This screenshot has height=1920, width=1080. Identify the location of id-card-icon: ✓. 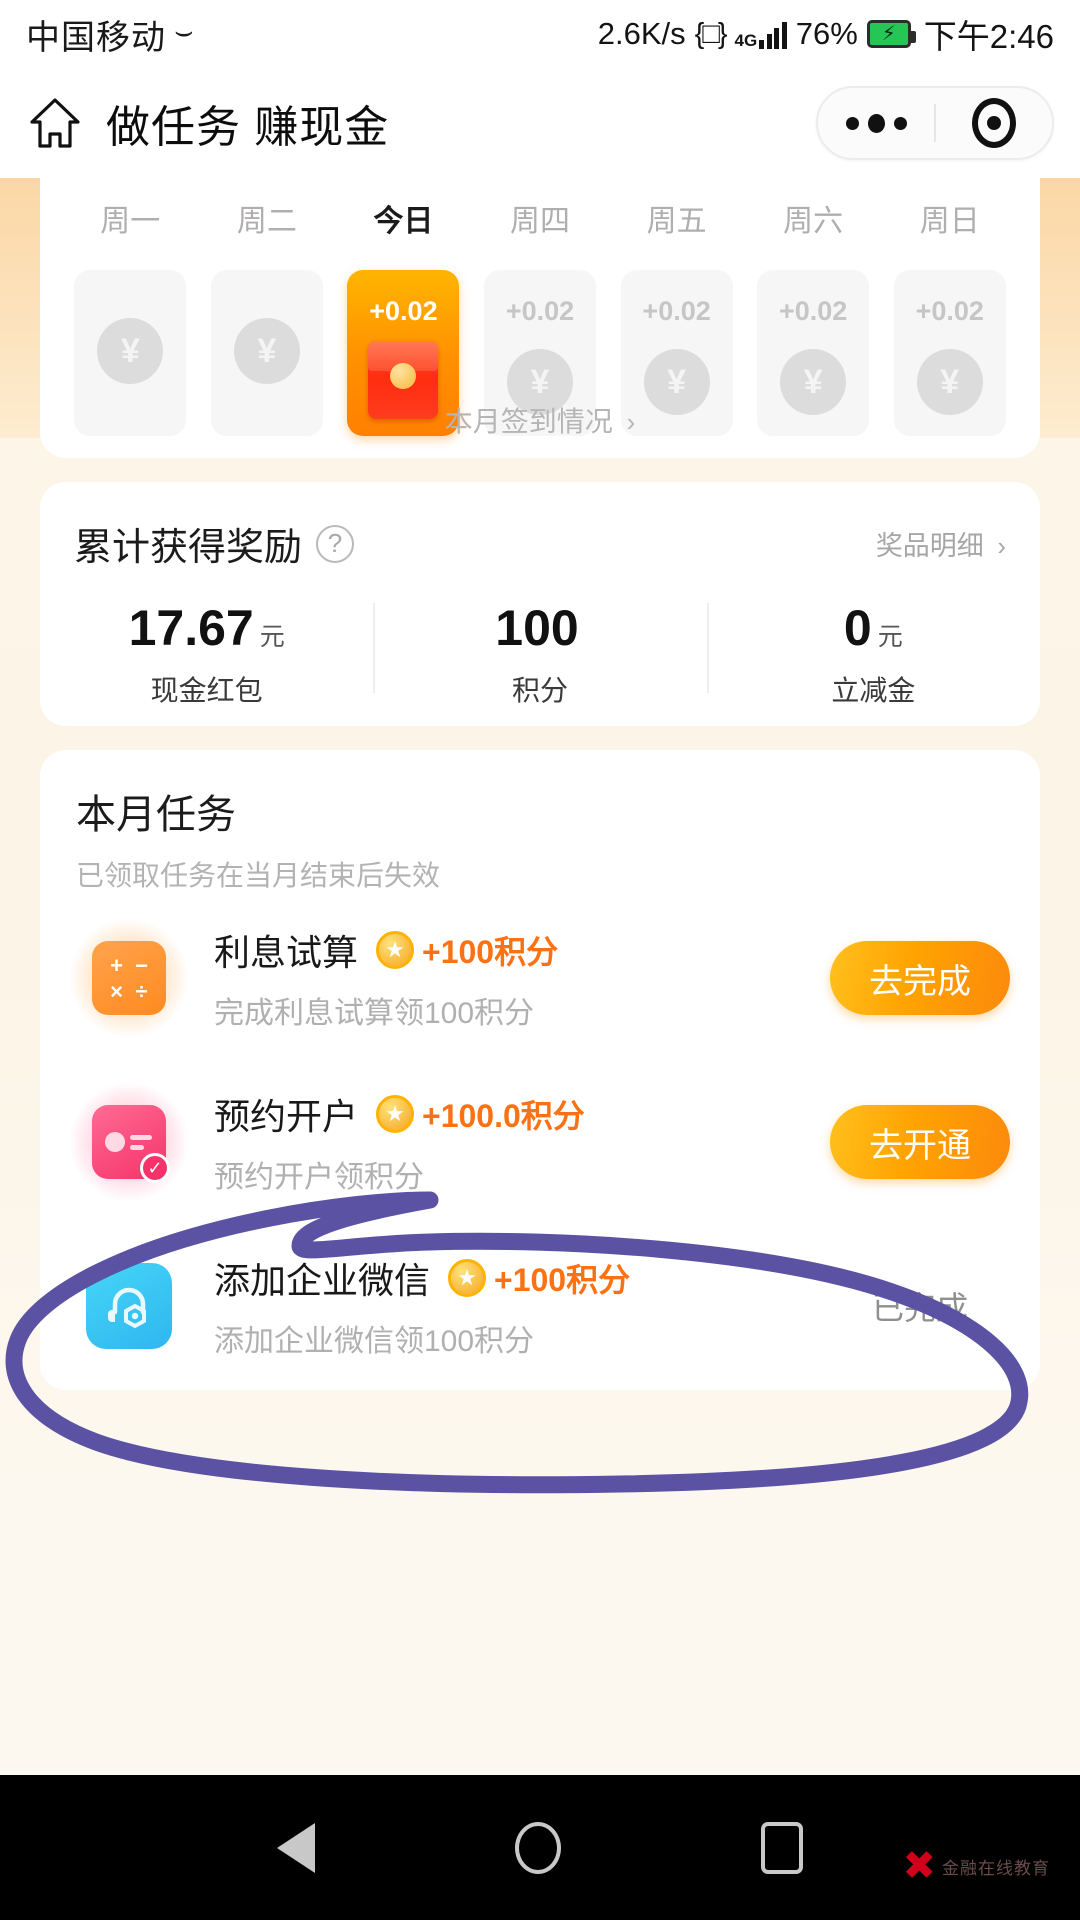
(131, 1144).